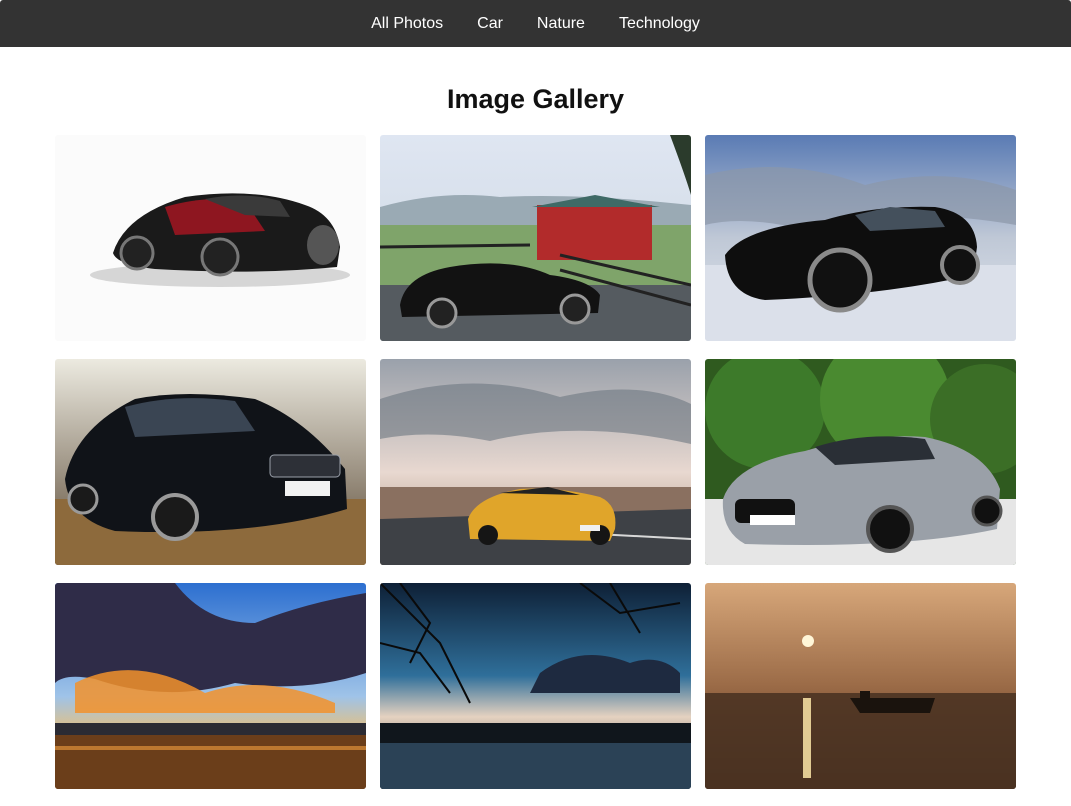 The image size is (1071, 806). I want to click on gallery-image-dusk-lake-branches, so click(535, 686).